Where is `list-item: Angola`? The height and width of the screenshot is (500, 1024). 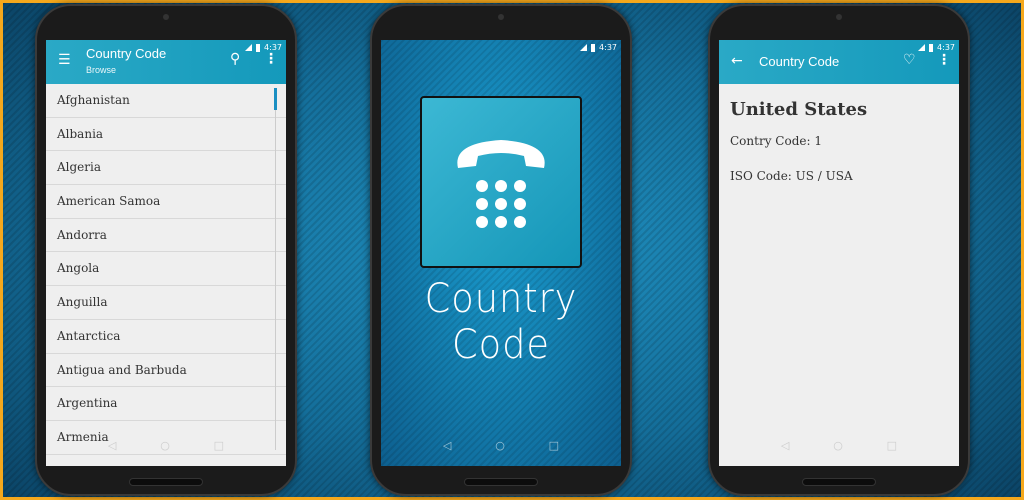 list-item: Angola is located at coordinates (166, 269).